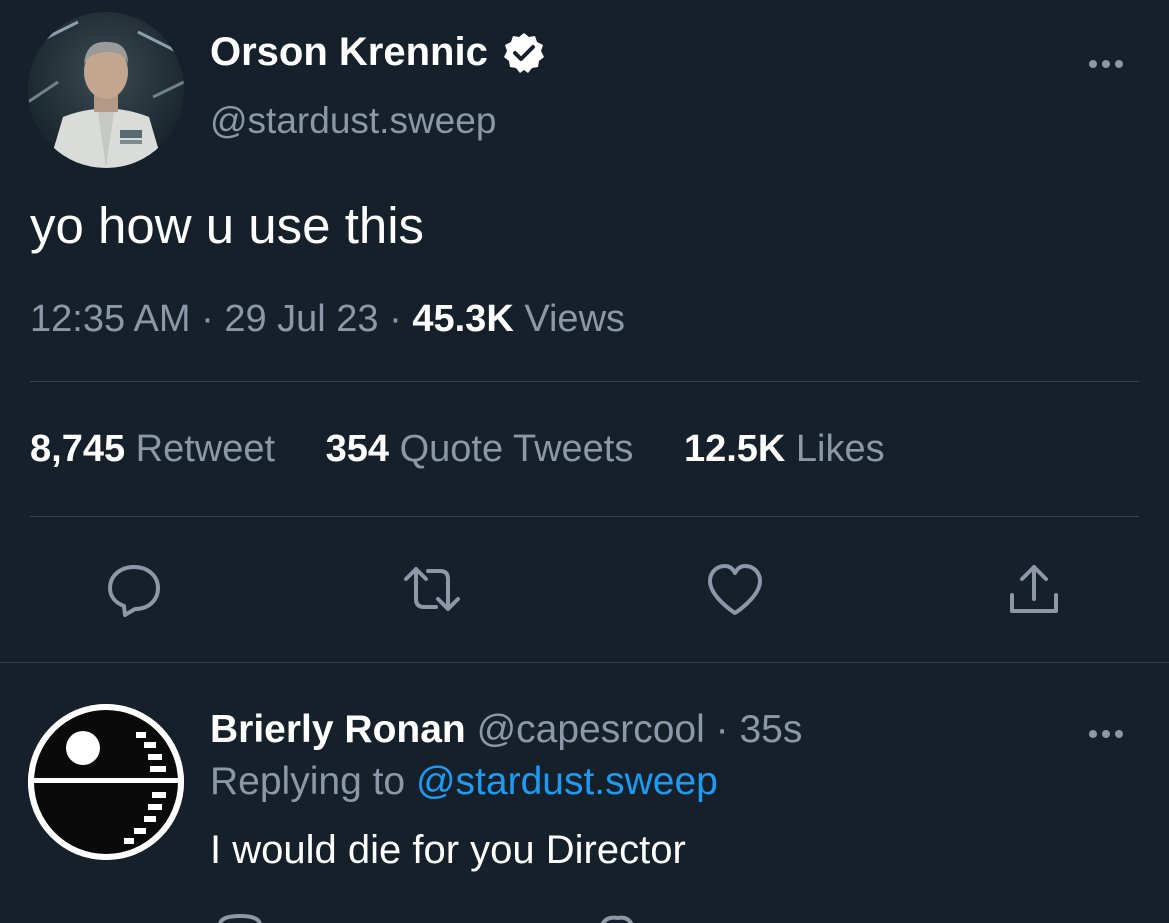 The height and width of the screenshot is (923, 1169). I want to click on author-display-name: Orson Krennic, so click(349, 52).